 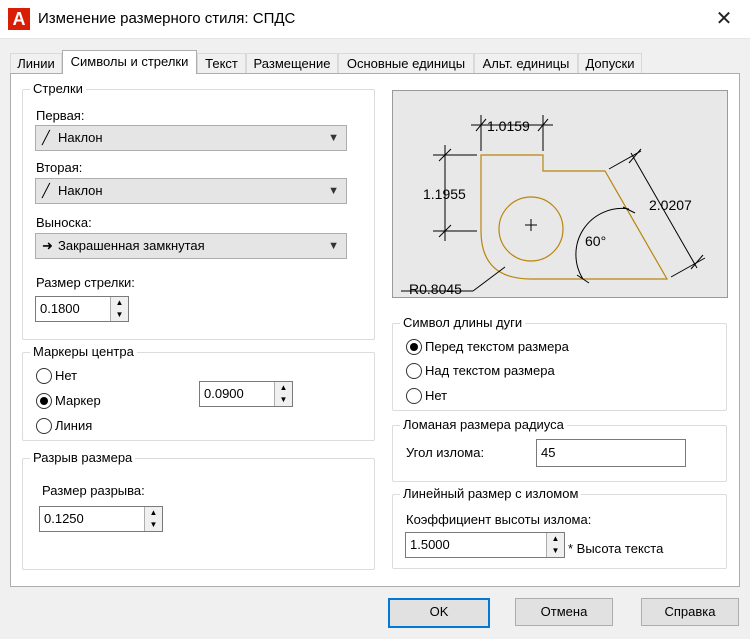 I want to click on radio-before-dot, so click(x=414, y=347).